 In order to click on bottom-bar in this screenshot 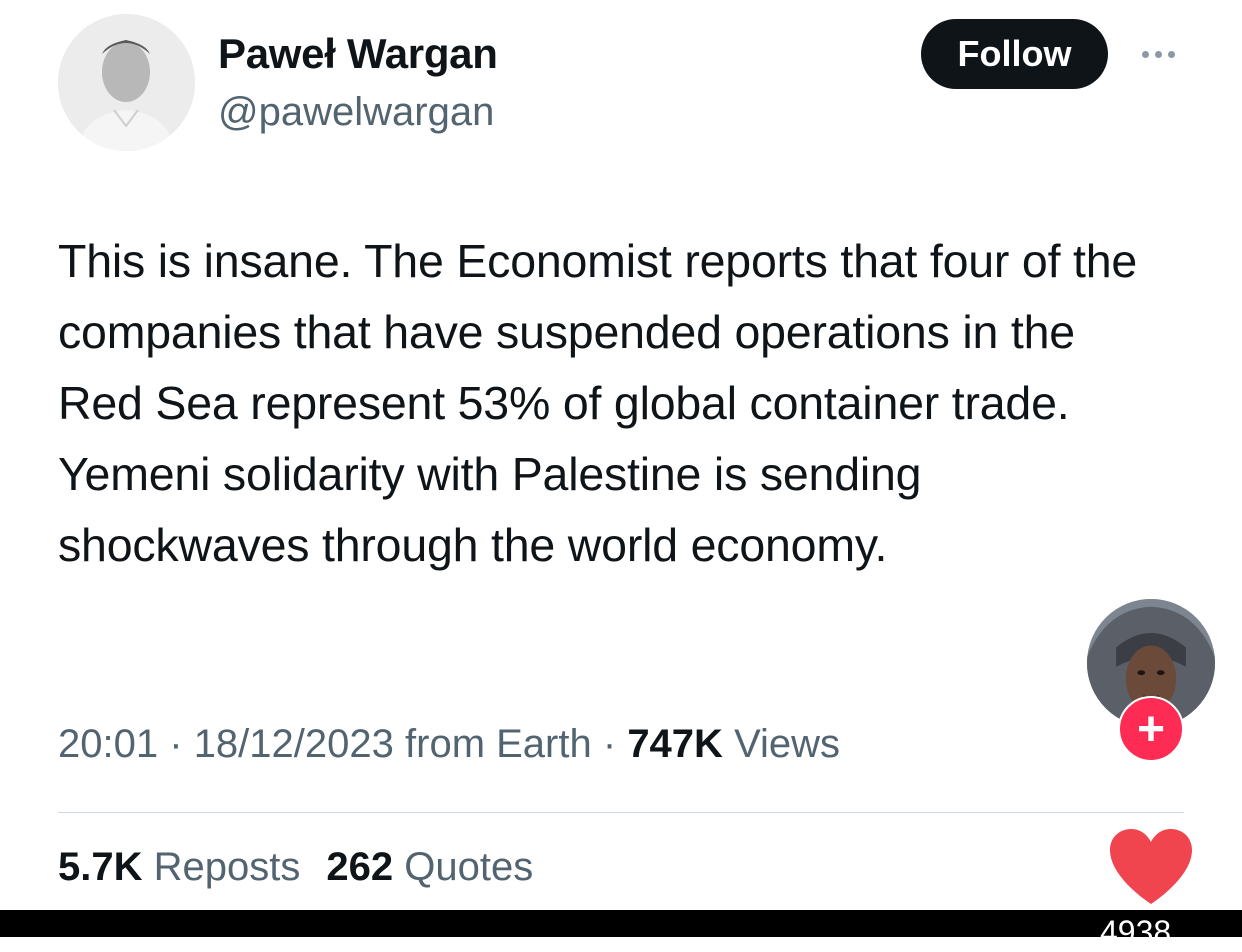, I will do `click(621, 923)`.